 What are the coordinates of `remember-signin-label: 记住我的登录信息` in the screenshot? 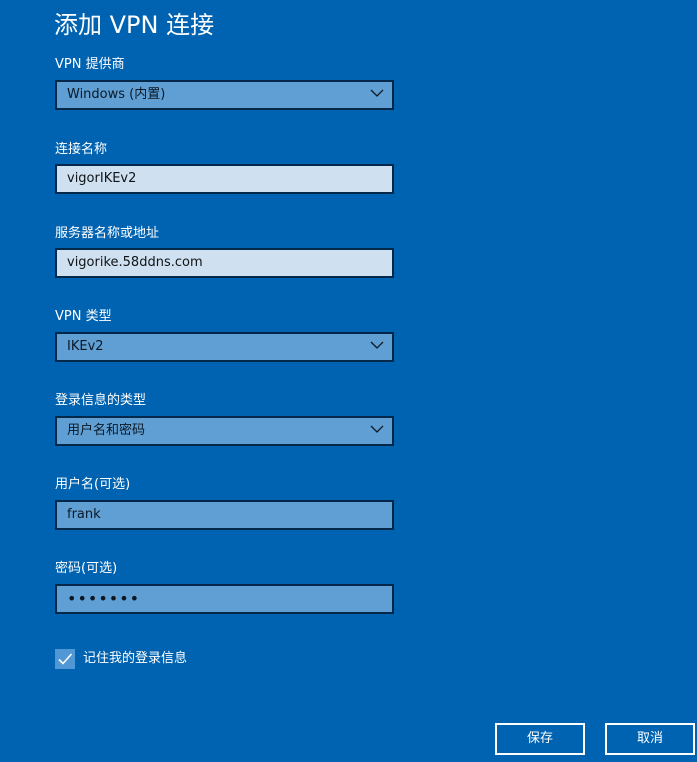 It's located at (135, 659).